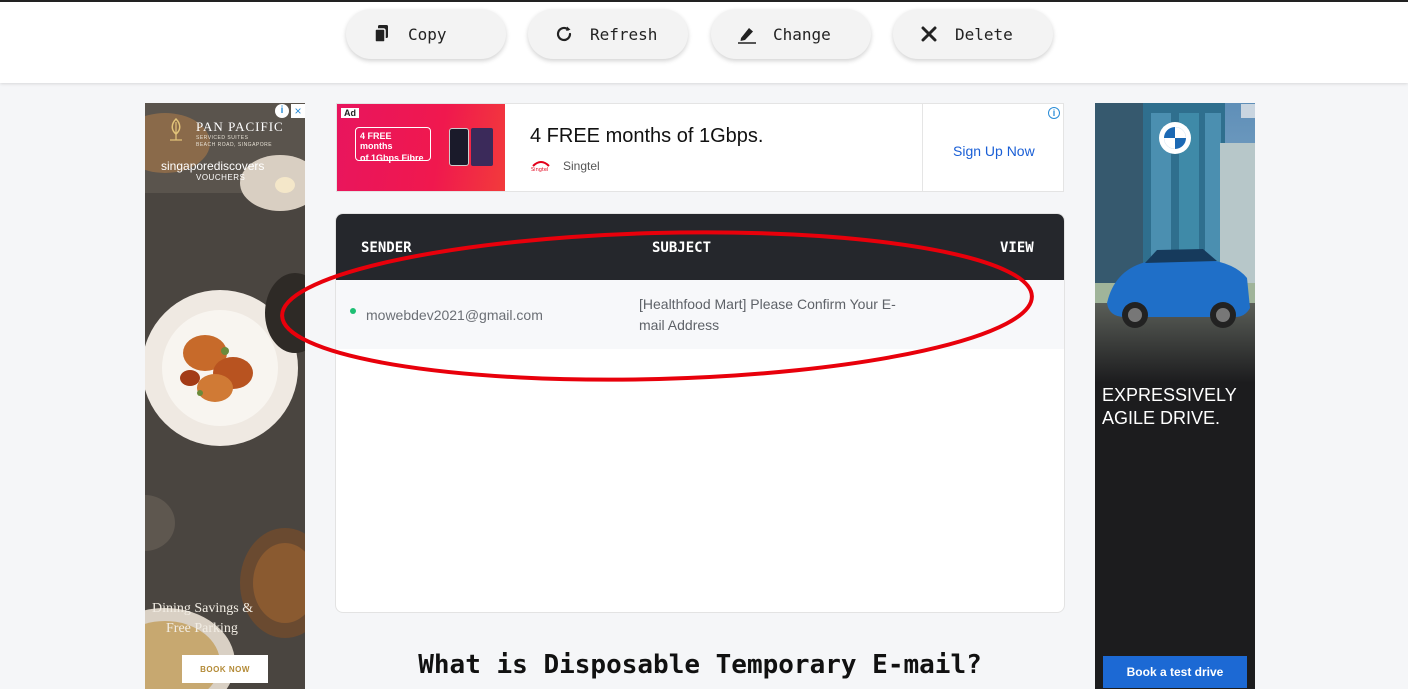  I want to click on change-button: Change, so click(791, 34).